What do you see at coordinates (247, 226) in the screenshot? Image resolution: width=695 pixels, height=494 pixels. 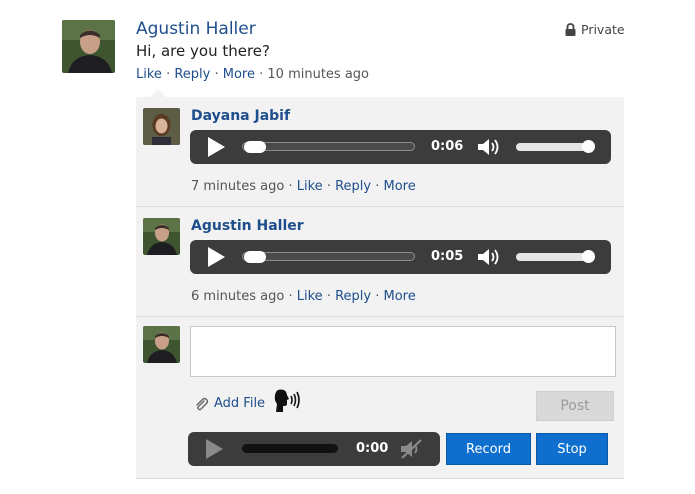 I see `comment-2-author: Agustin Haller` at bounding box center [247, 226].